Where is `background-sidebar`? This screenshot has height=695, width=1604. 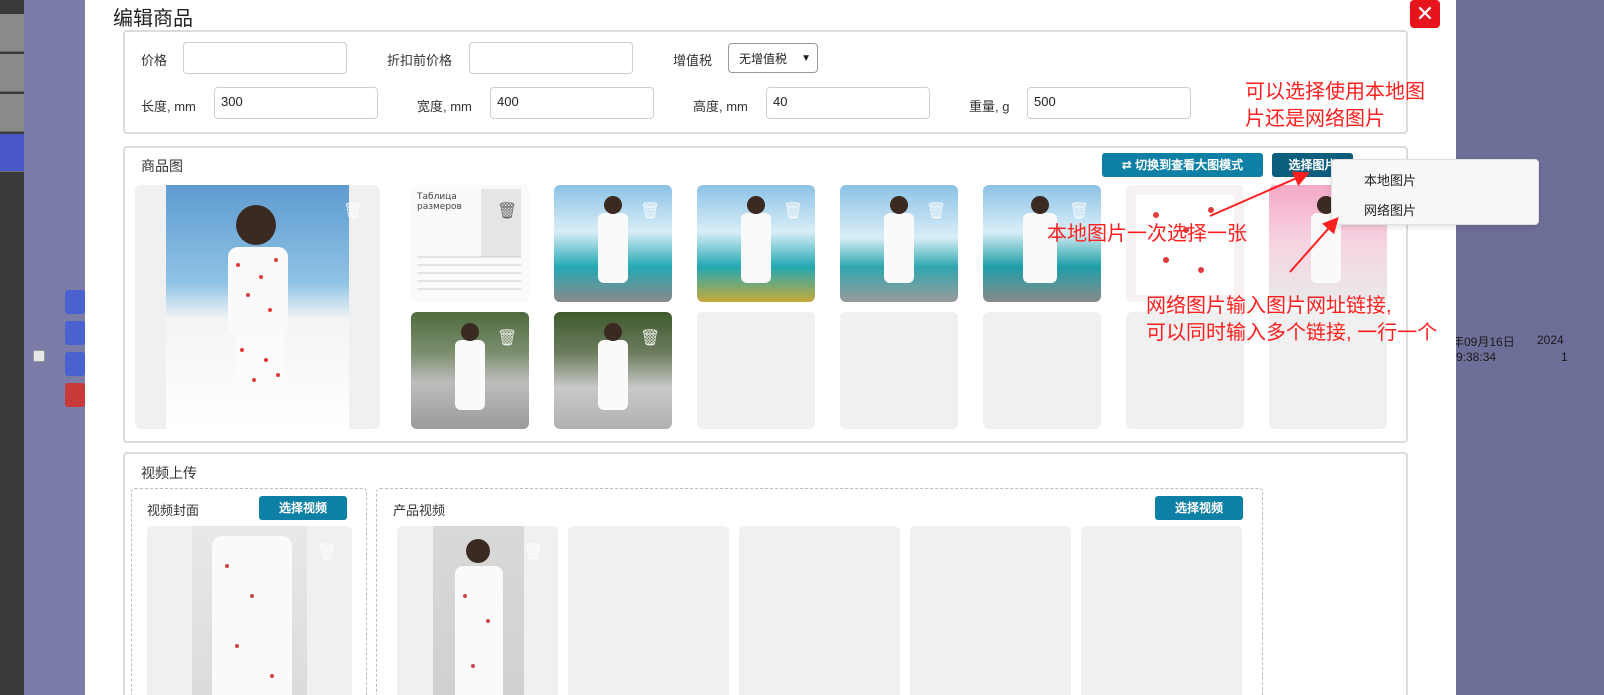 background-sidebar is located at coordinates (42, 347).